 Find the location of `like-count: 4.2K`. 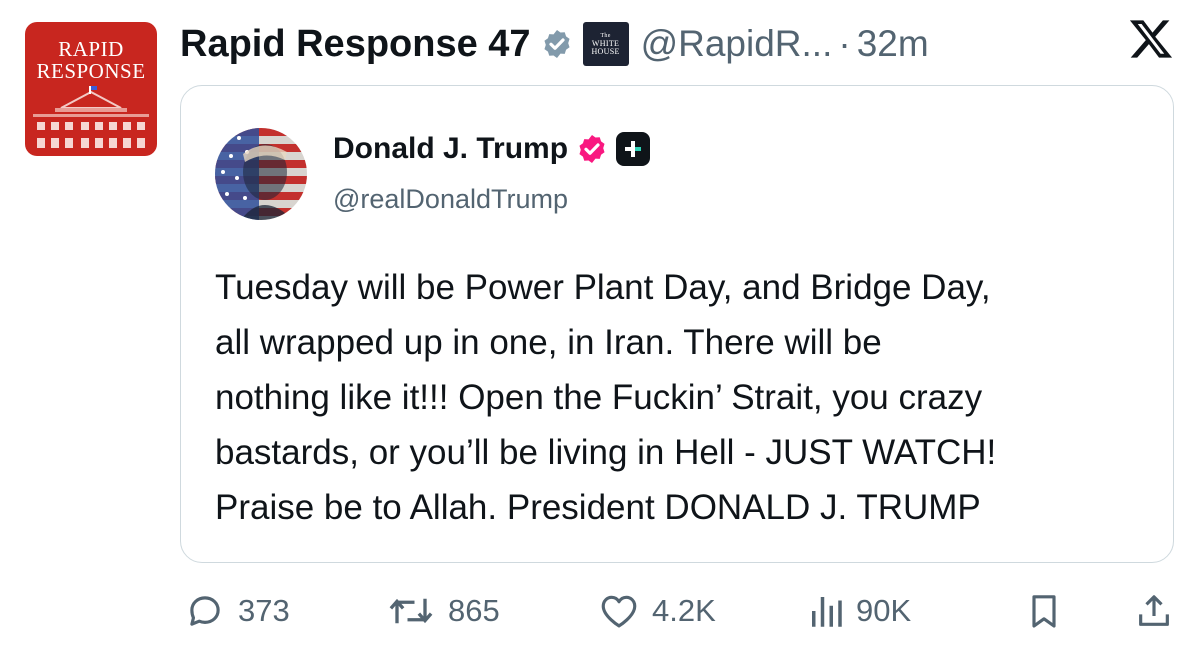

like-count: 4.2K is located at coordinates (684, 610).